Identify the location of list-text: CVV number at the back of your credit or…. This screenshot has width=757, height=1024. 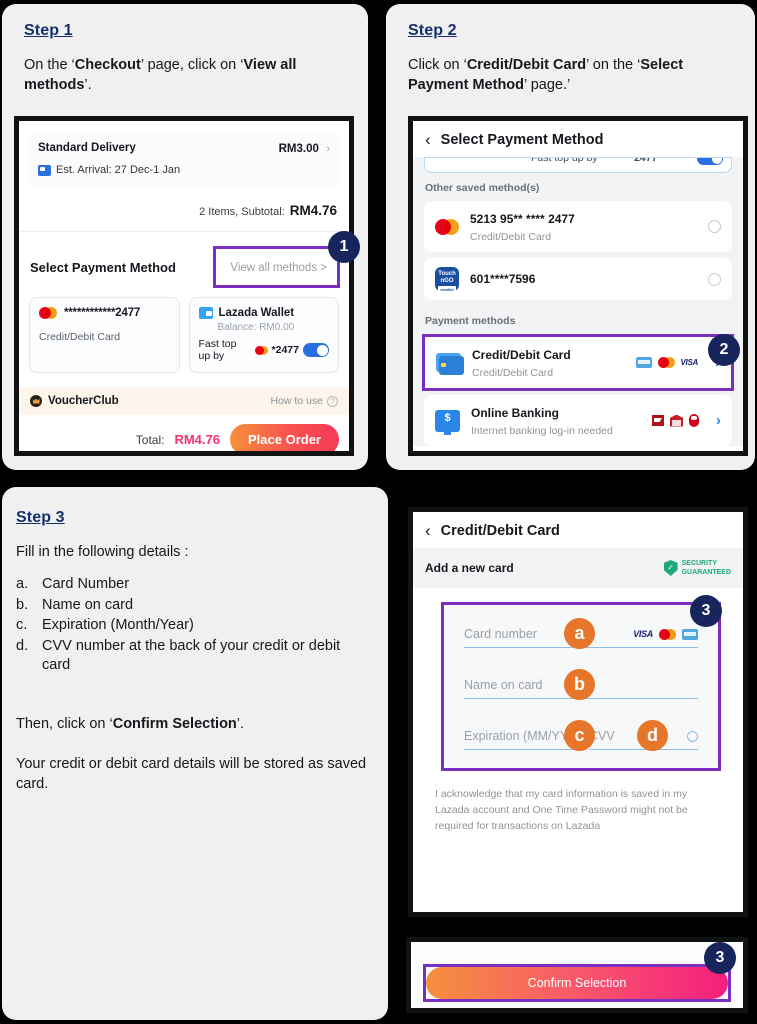
(191, 655).